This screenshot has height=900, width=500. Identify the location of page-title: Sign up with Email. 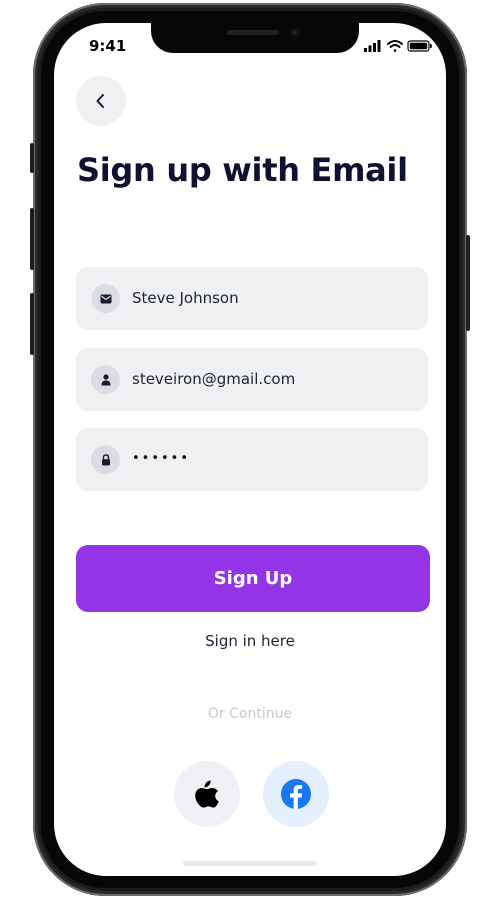
(242, 170).